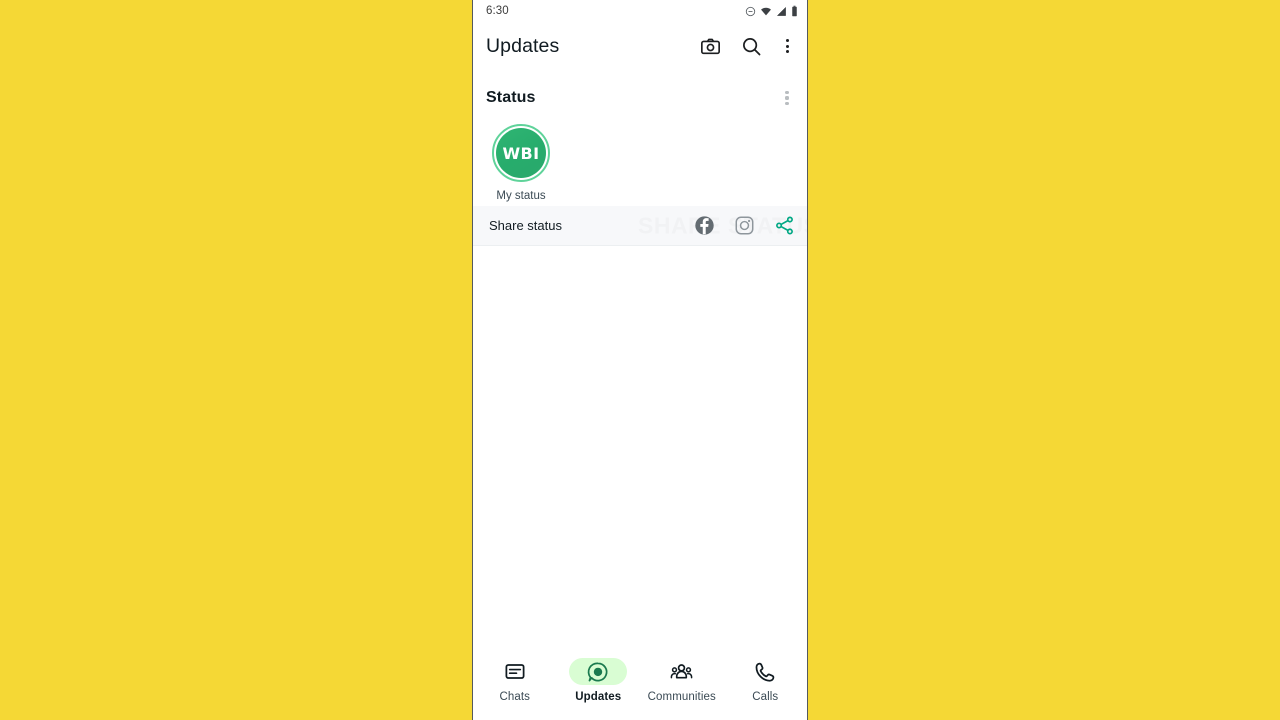 Image resolution: width=1280 pixels, height=720 pixels. What do you see at coordinates (771, 11) in the screenshot?
I see `status-bar-icons` at bounding box center [771, 11].